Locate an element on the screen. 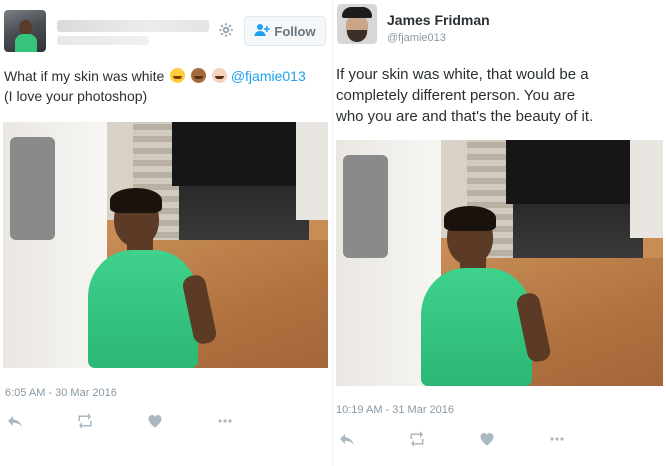 The width and height of the screenshot is (666, 466). redacted-name is located at coordinates (133, 26).